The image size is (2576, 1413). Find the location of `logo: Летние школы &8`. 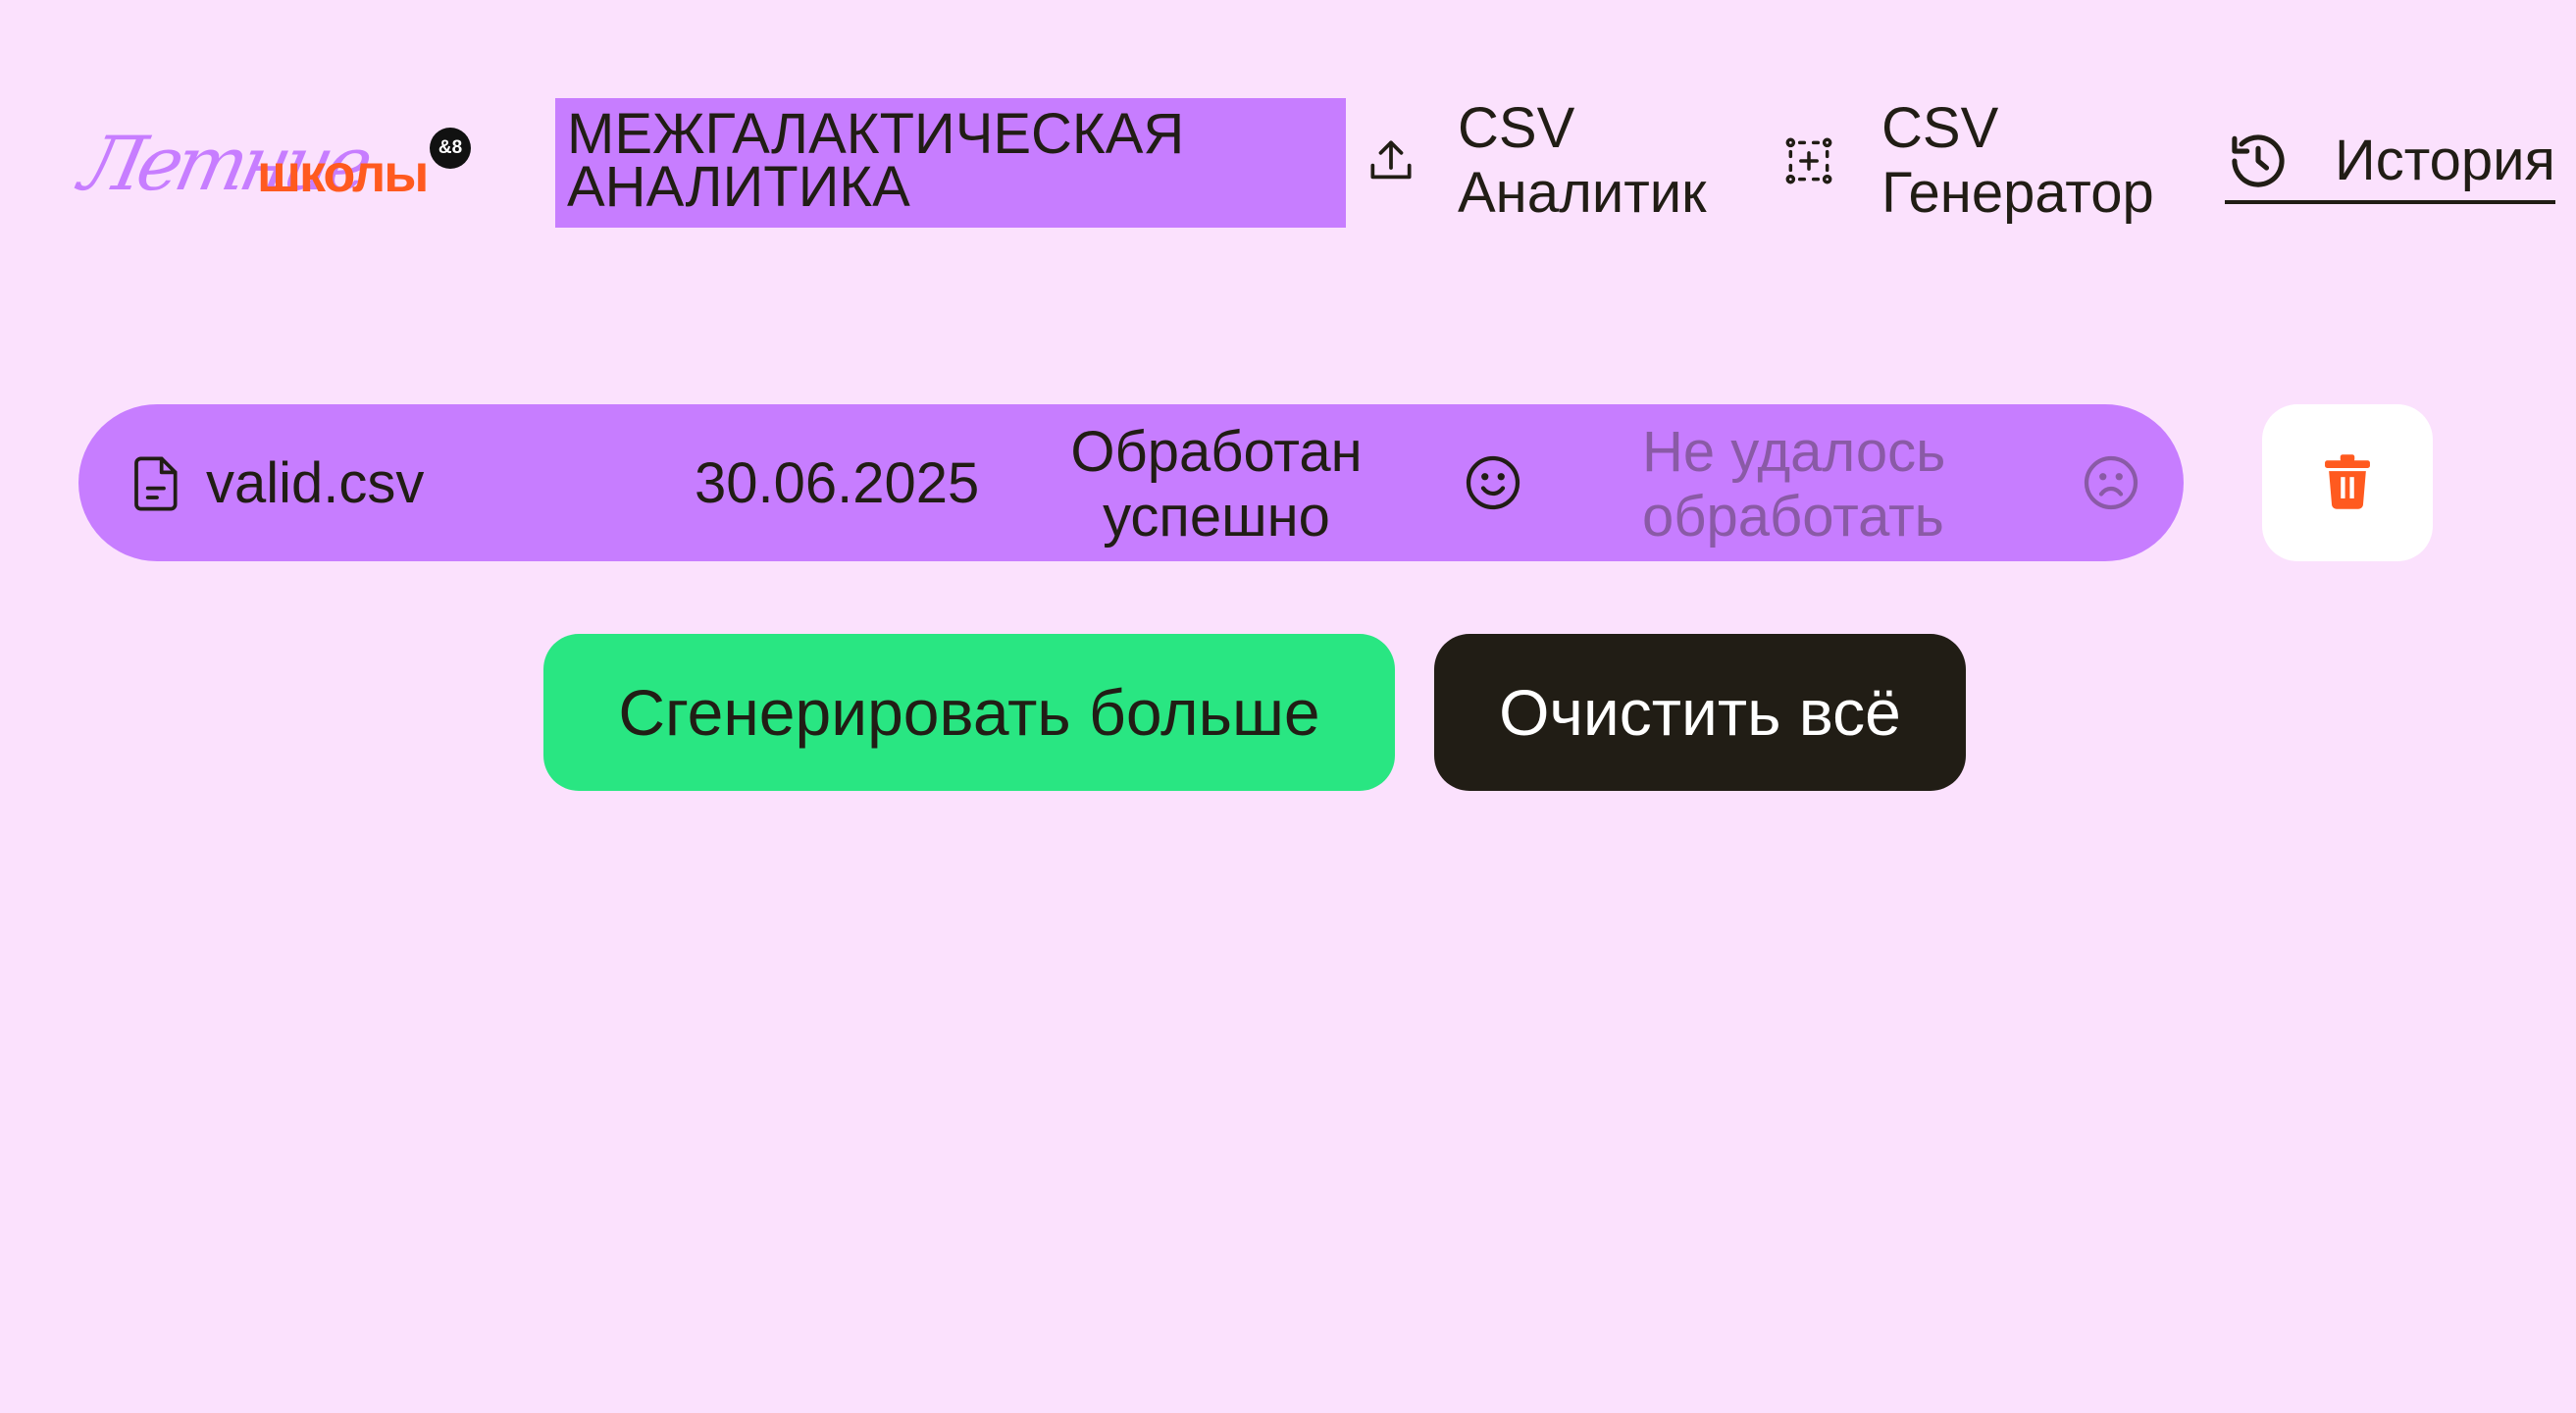

logo: Летние школы &8 is located at coordinates (274, 165).